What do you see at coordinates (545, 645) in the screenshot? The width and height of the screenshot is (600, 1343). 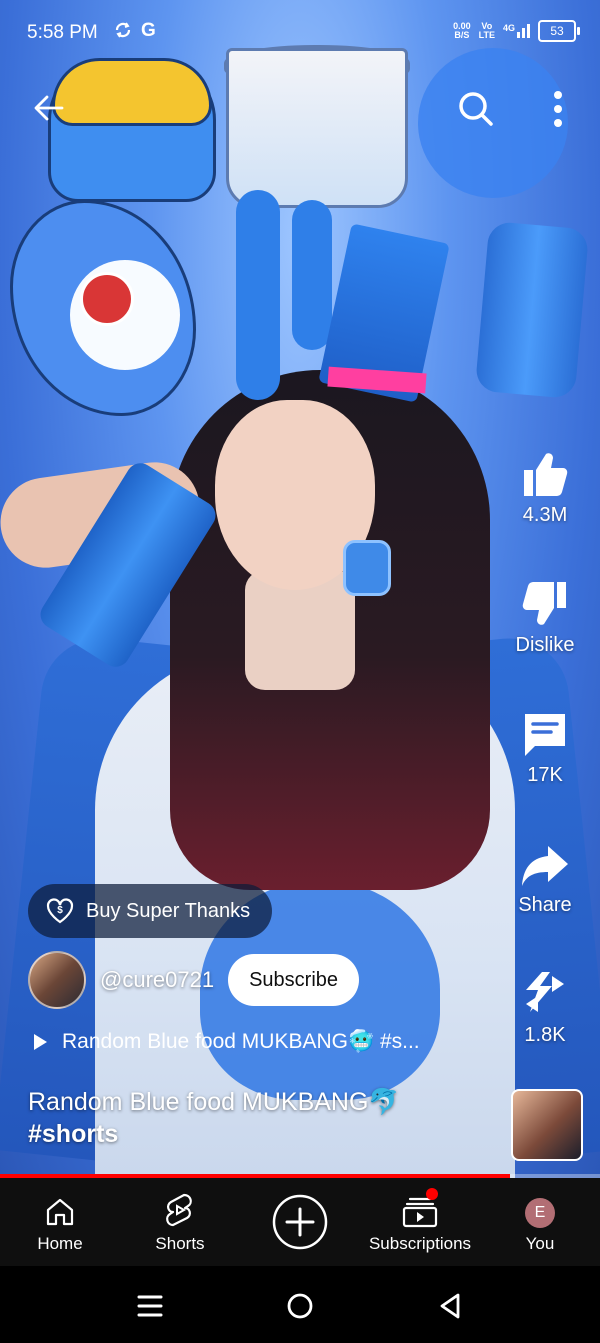 I see `dislike-label: Dislike` at bounding box center [545, 645].